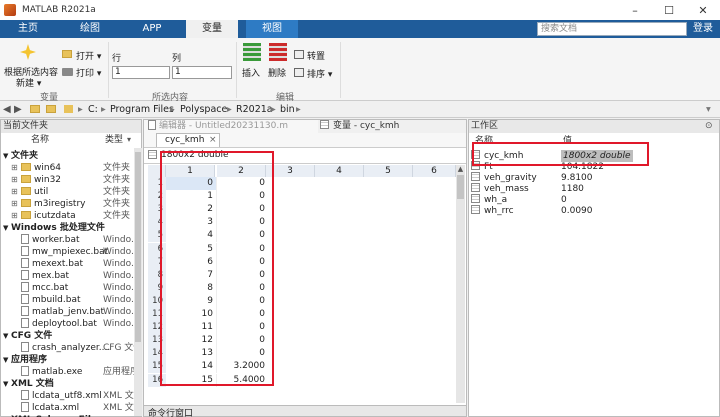 The image size is (720, 417). I want to click on path-drive: C:, so click(93, 109).